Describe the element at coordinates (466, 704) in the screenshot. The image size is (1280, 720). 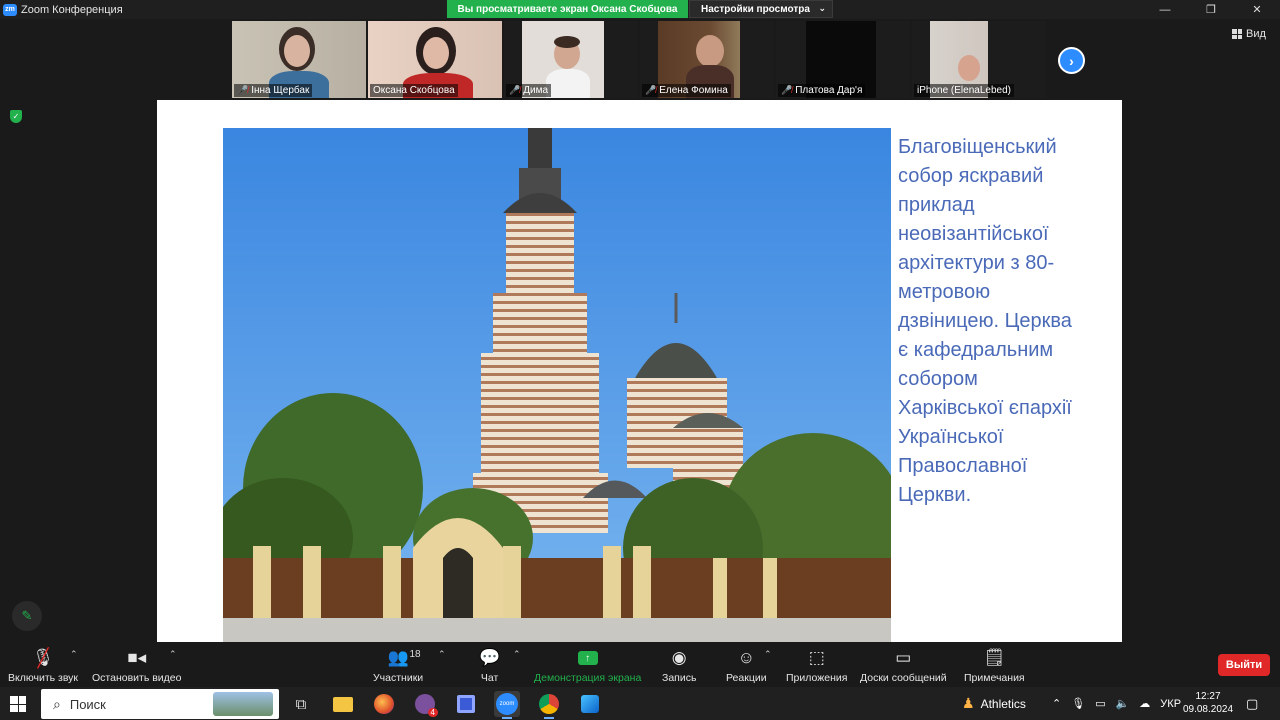
I see `save-app-icon` at that location.